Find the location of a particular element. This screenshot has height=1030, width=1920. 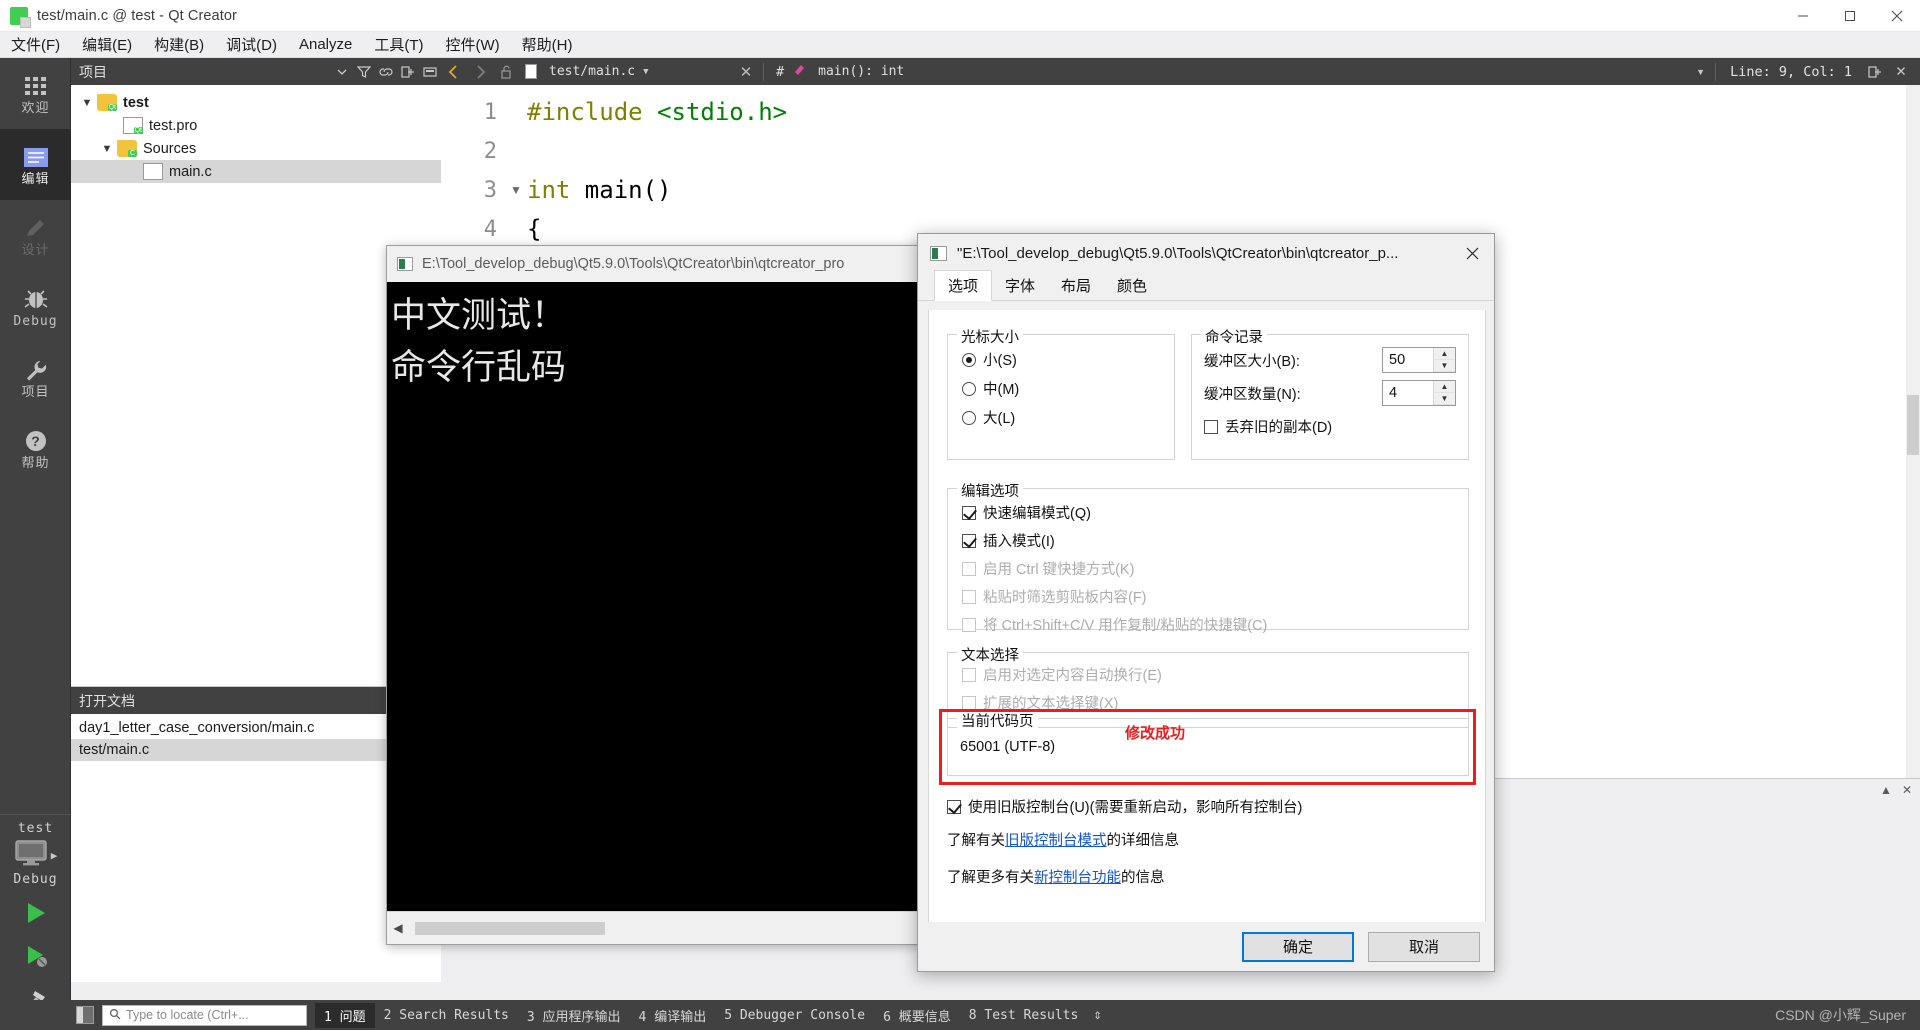

console-horizontal-scrollbar: ◀ ▶ is located at coordinates (687, 927).